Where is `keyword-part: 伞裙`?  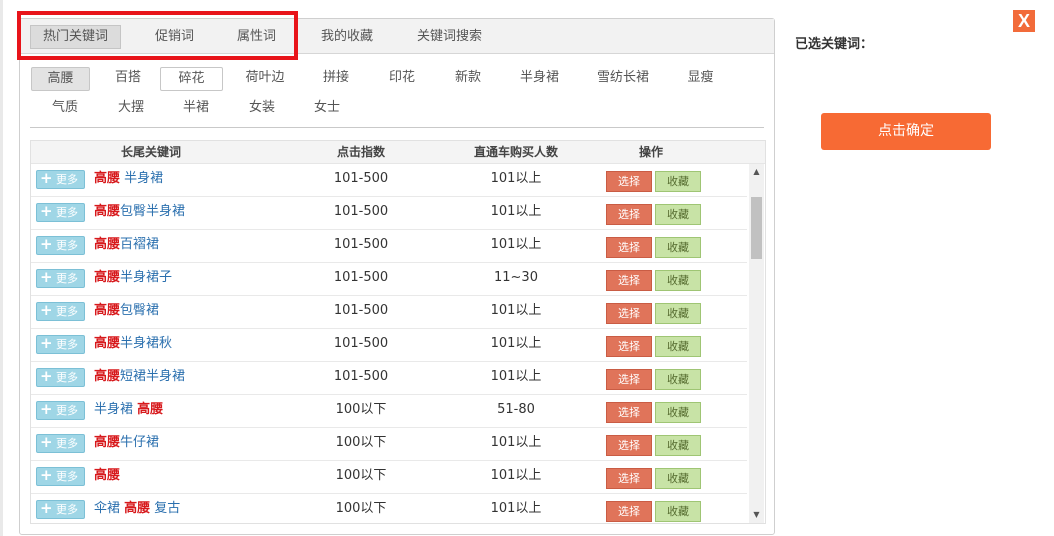 keyword-part: 伞裙 is located at coordinates (109, 508).